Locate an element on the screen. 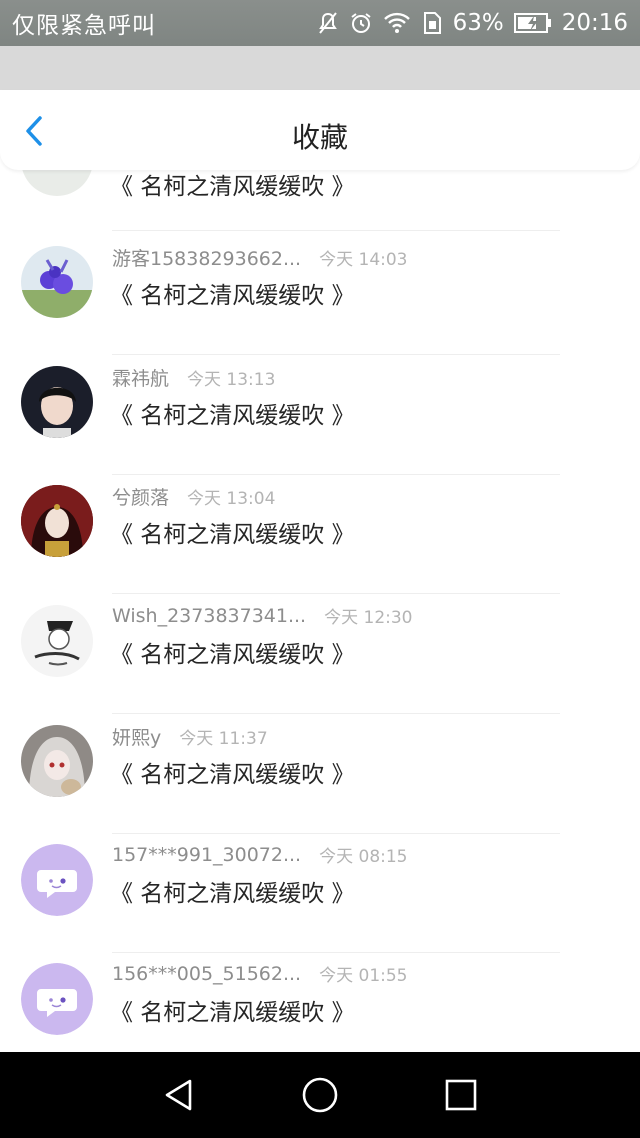 This screenshot has width=640, height=1138. list-item: 156***005_51562... 今天 01:55 《 名柯之清风缓缓吹 》 is located at coordinates (320, 1002).